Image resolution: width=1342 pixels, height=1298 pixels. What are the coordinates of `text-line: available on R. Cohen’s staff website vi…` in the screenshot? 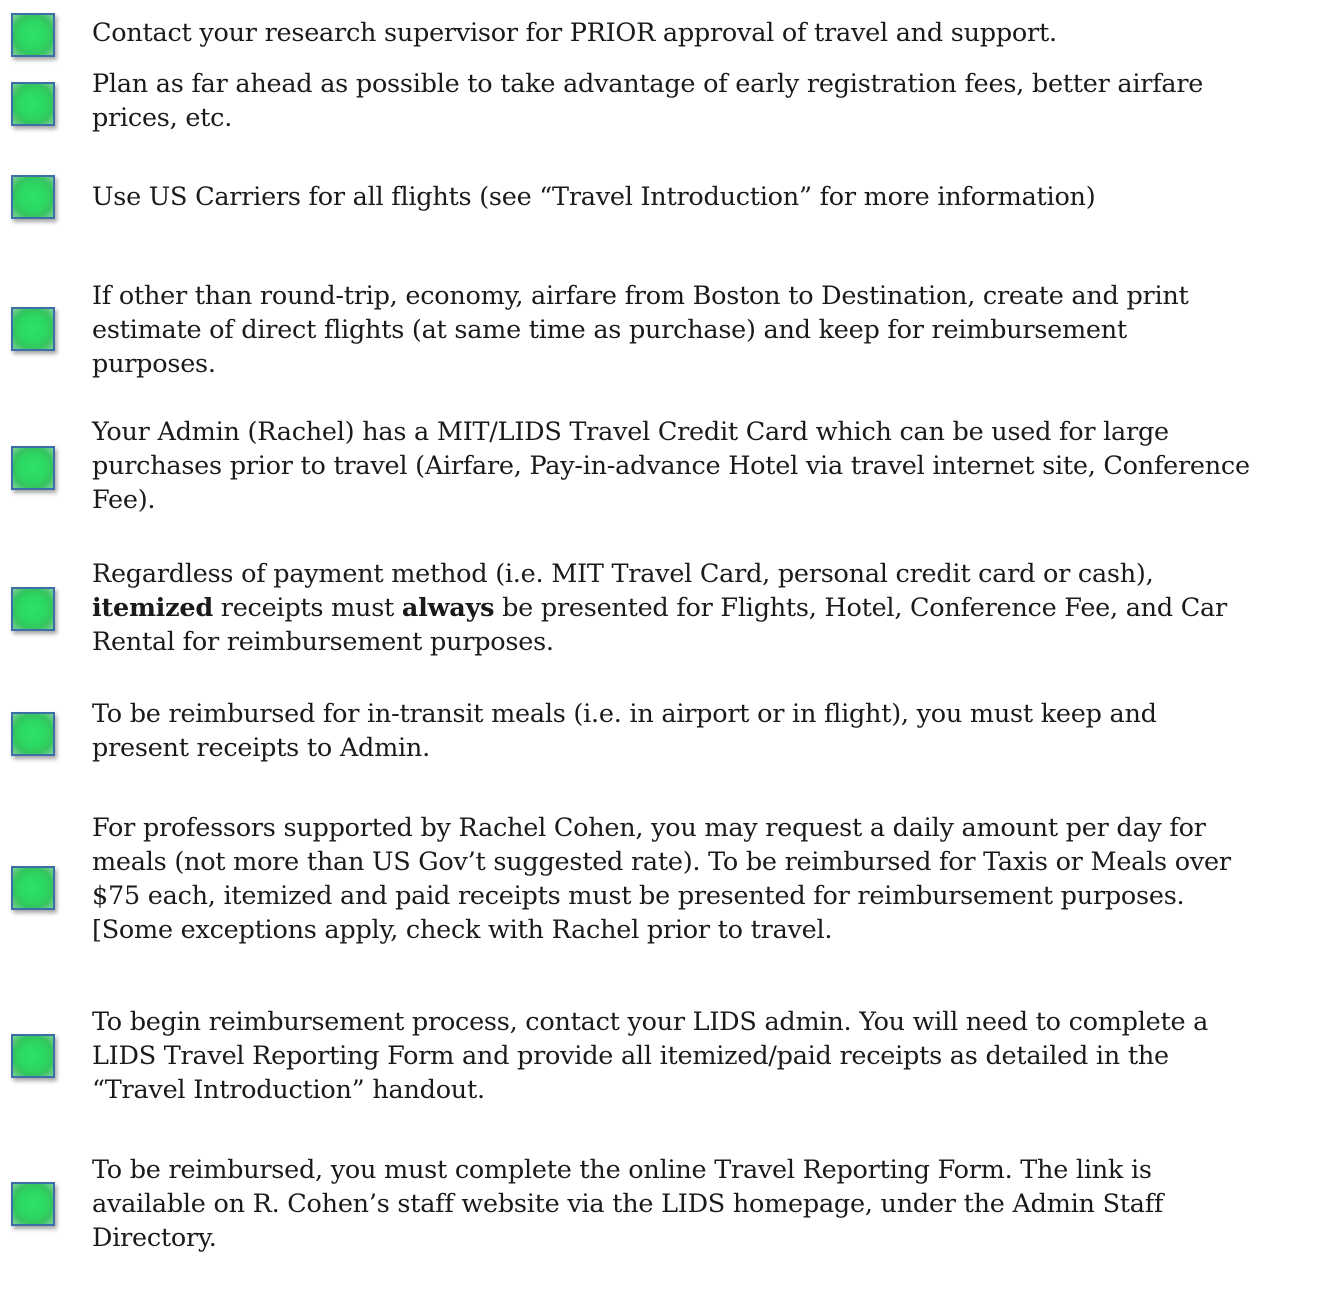 It's located at (628, 1204).